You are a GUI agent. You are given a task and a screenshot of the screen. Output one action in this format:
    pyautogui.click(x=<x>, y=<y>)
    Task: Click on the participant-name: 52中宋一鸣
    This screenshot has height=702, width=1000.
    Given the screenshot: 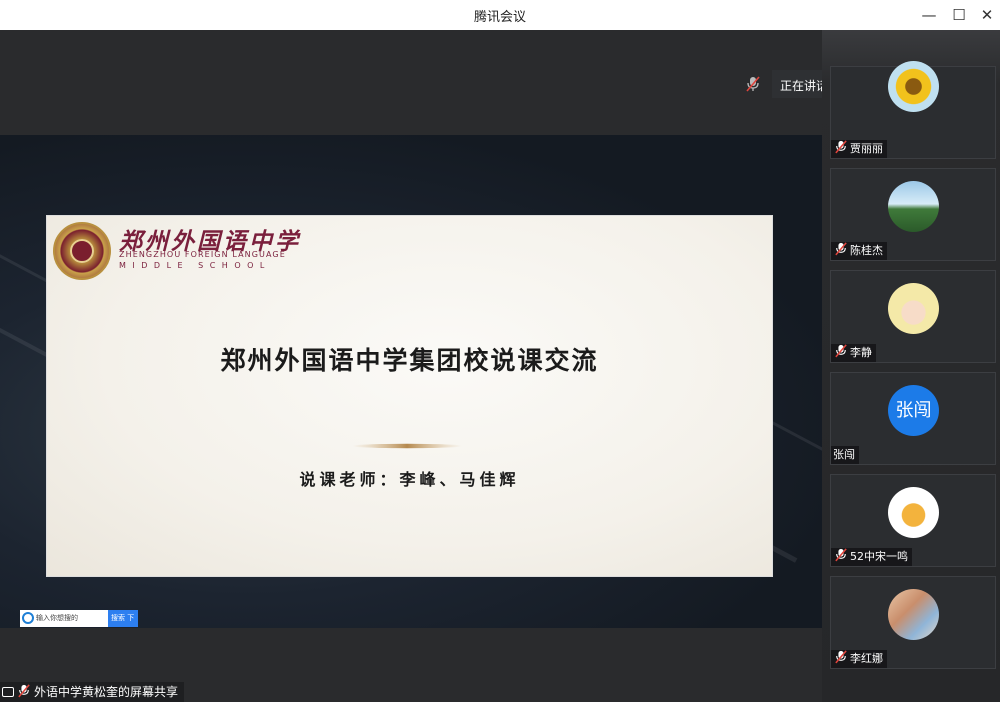 What is the action you would take?
    pyautogui.click(x=879, y=556)
    